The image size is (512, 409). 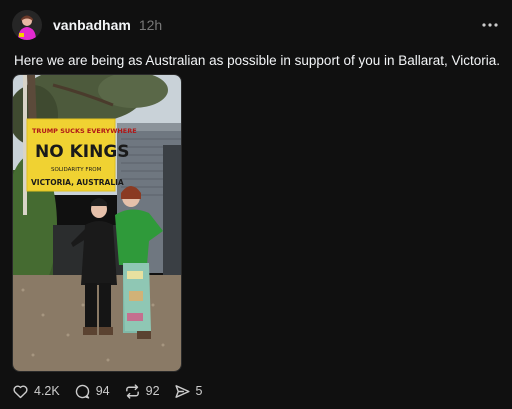 I want to click on avatar, so click(x=27, y=25).